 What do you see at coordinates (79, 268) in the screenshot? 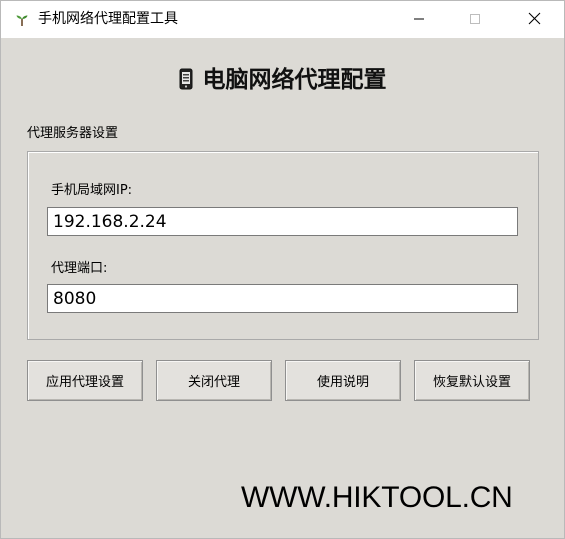
I see `port-label: 代理端口:` at bounding box center [79, 268].